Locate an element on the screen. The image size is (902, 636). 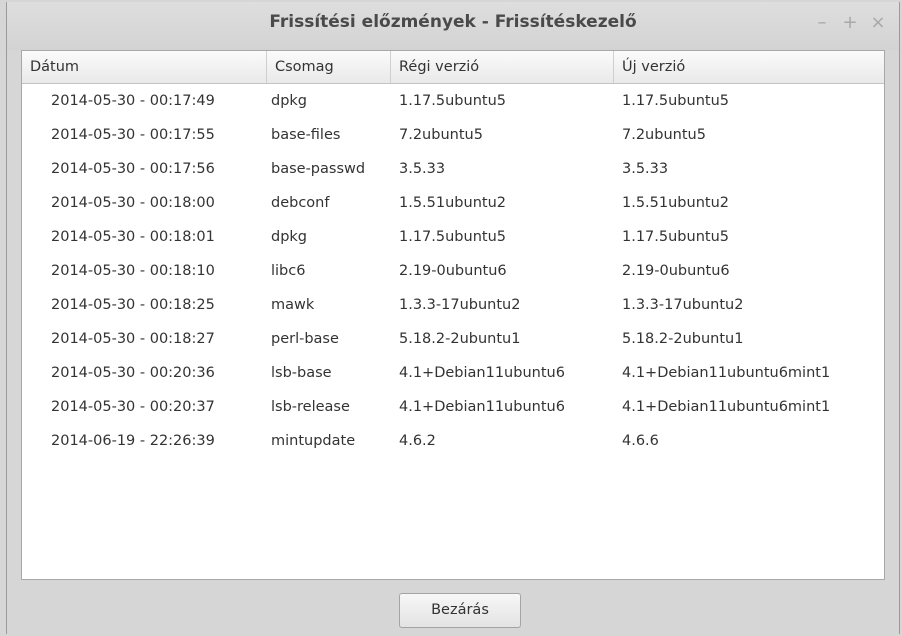
cell-old-version: 2.19-0ubuntu6 is located at coordinates (453, 271).